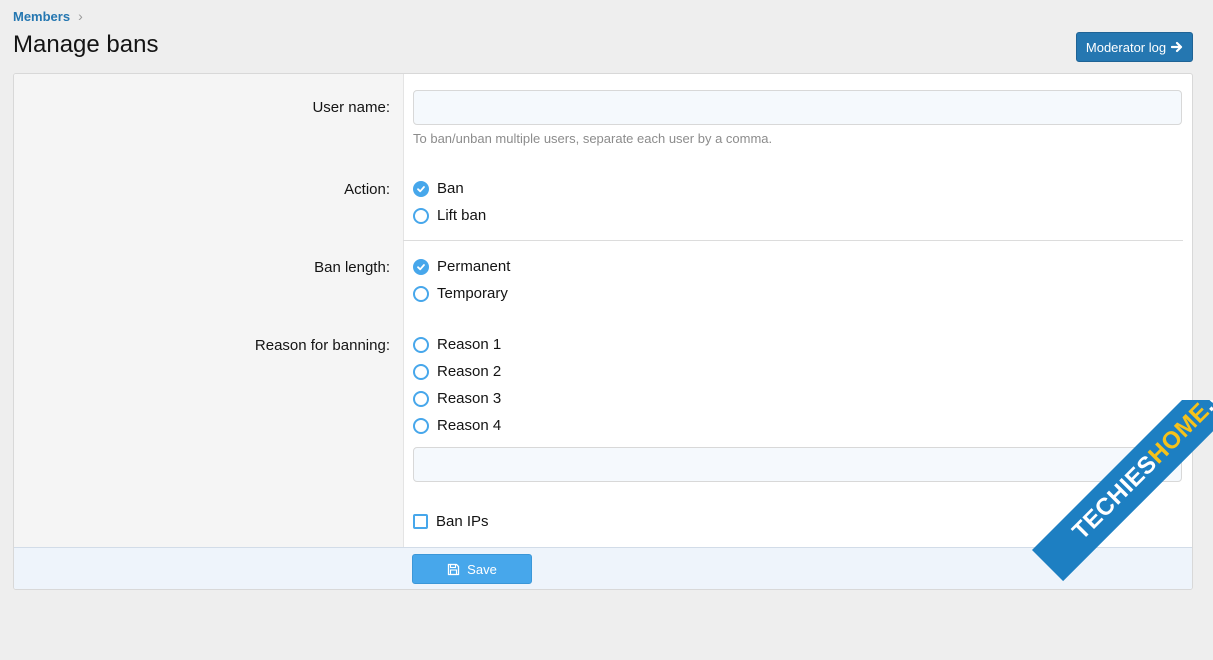 The image size is (1213, 660). I want to click on ban-length-option-permanent: Permanent, so click(461, 266).